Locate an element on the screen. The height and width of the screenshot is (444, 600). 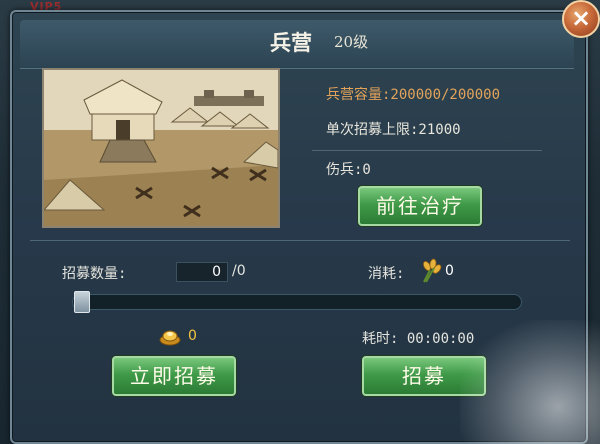
info-divider is located at coordinates (427, 150).